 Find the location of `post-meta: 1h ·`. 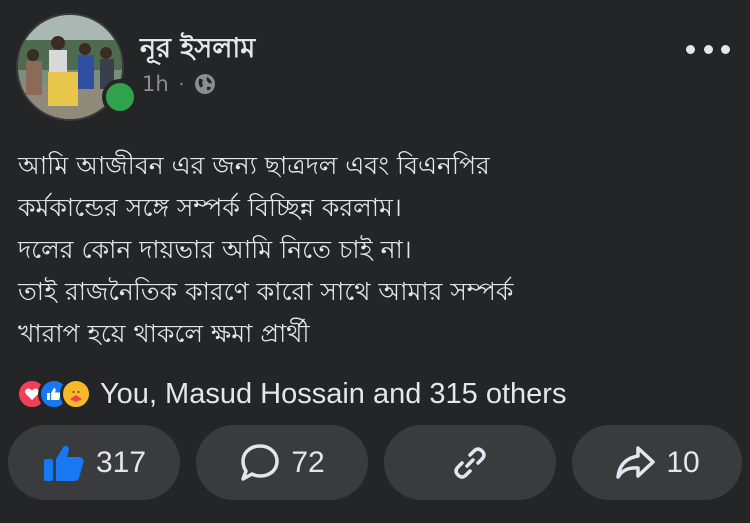

post-meta: 1h · is located at coordinates (179, 84).